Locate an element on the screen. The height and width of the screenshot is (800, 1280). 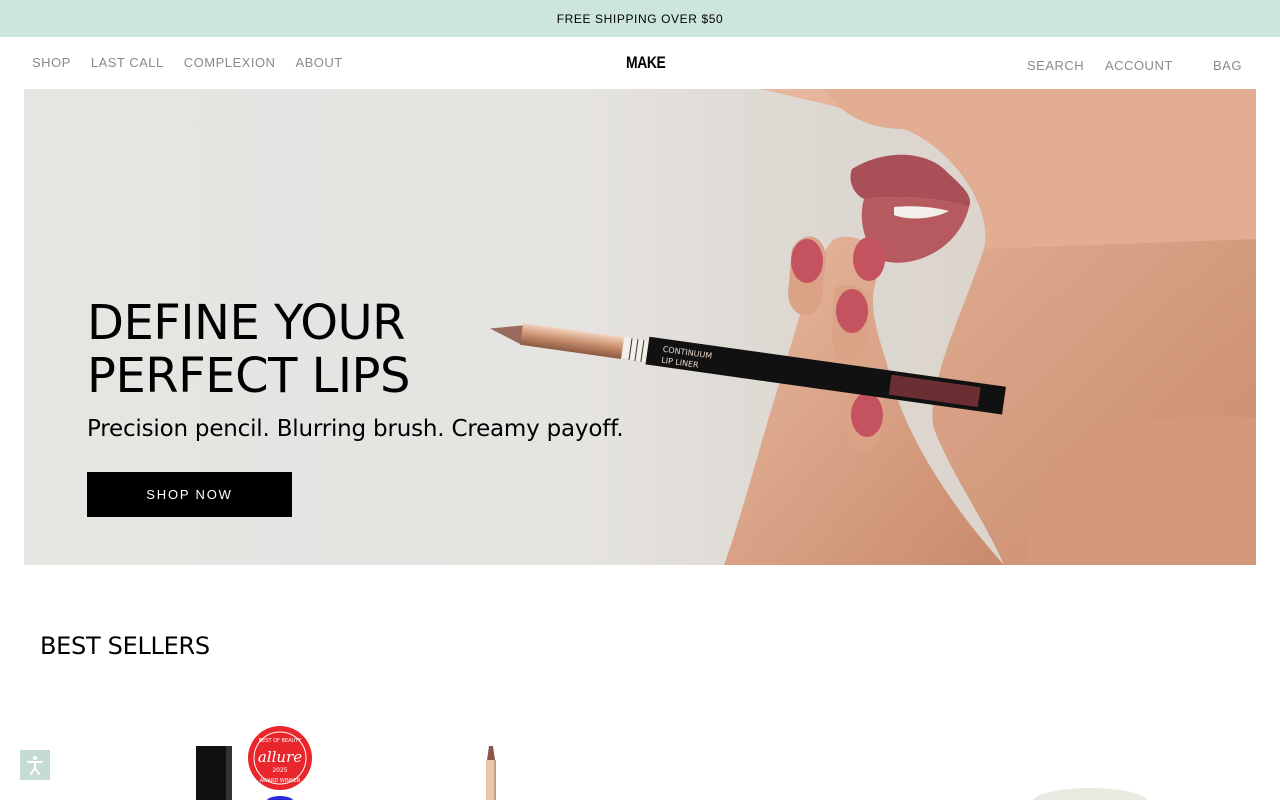
accessibility-icon is located at coordinates (35, 765).